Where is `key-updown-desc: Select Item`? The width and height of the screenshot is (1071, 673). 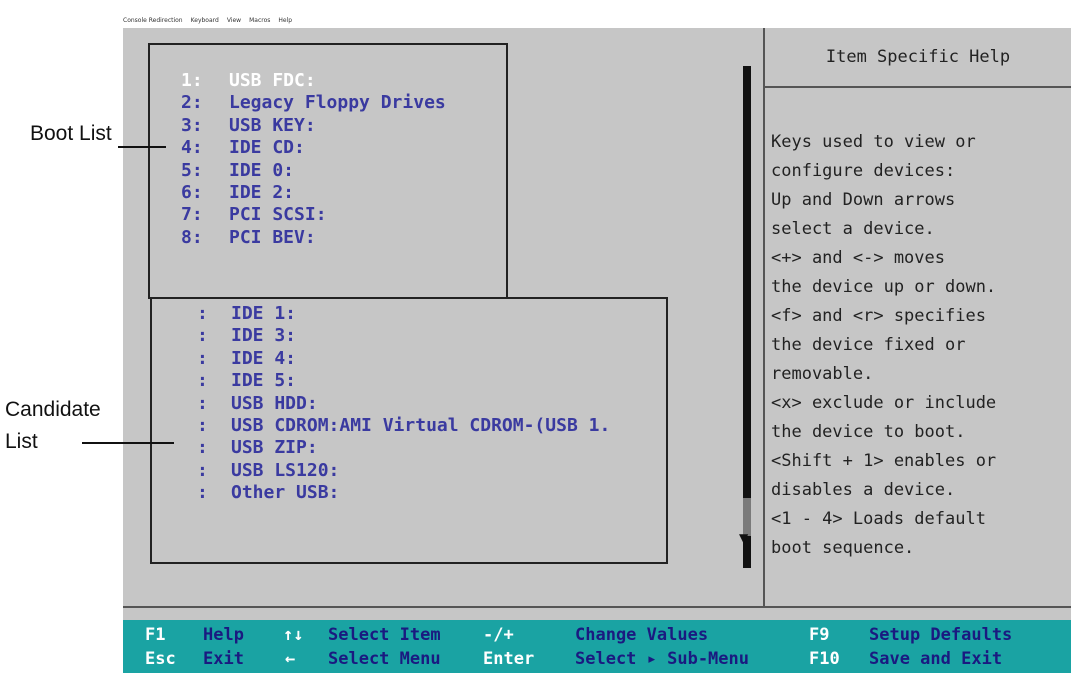
key-updown-desc: Select Item is located at coordinates (384, 635).